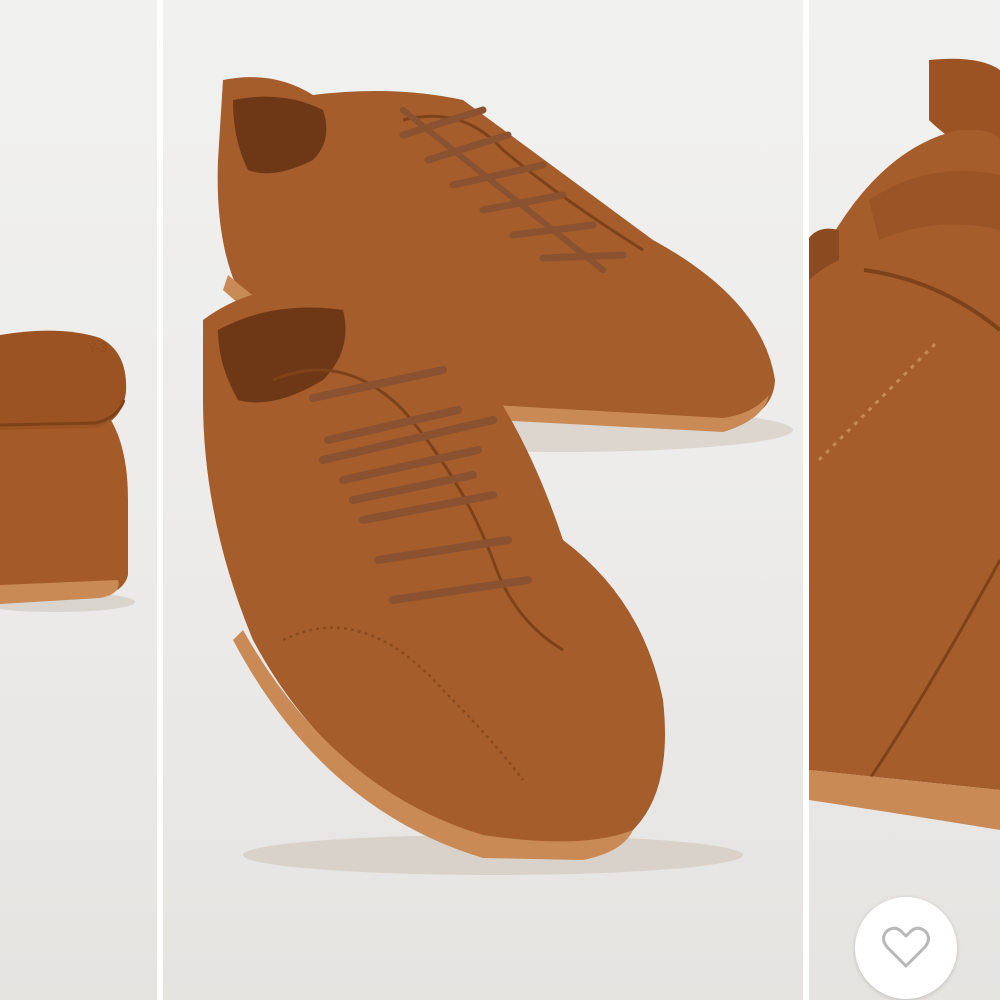 Image resolution: width=1000 pixels, height=1000 pixels. Describe the element at coordinates (904, 444) in the screenshot. I see `suede-closeup-illustration` at that location.